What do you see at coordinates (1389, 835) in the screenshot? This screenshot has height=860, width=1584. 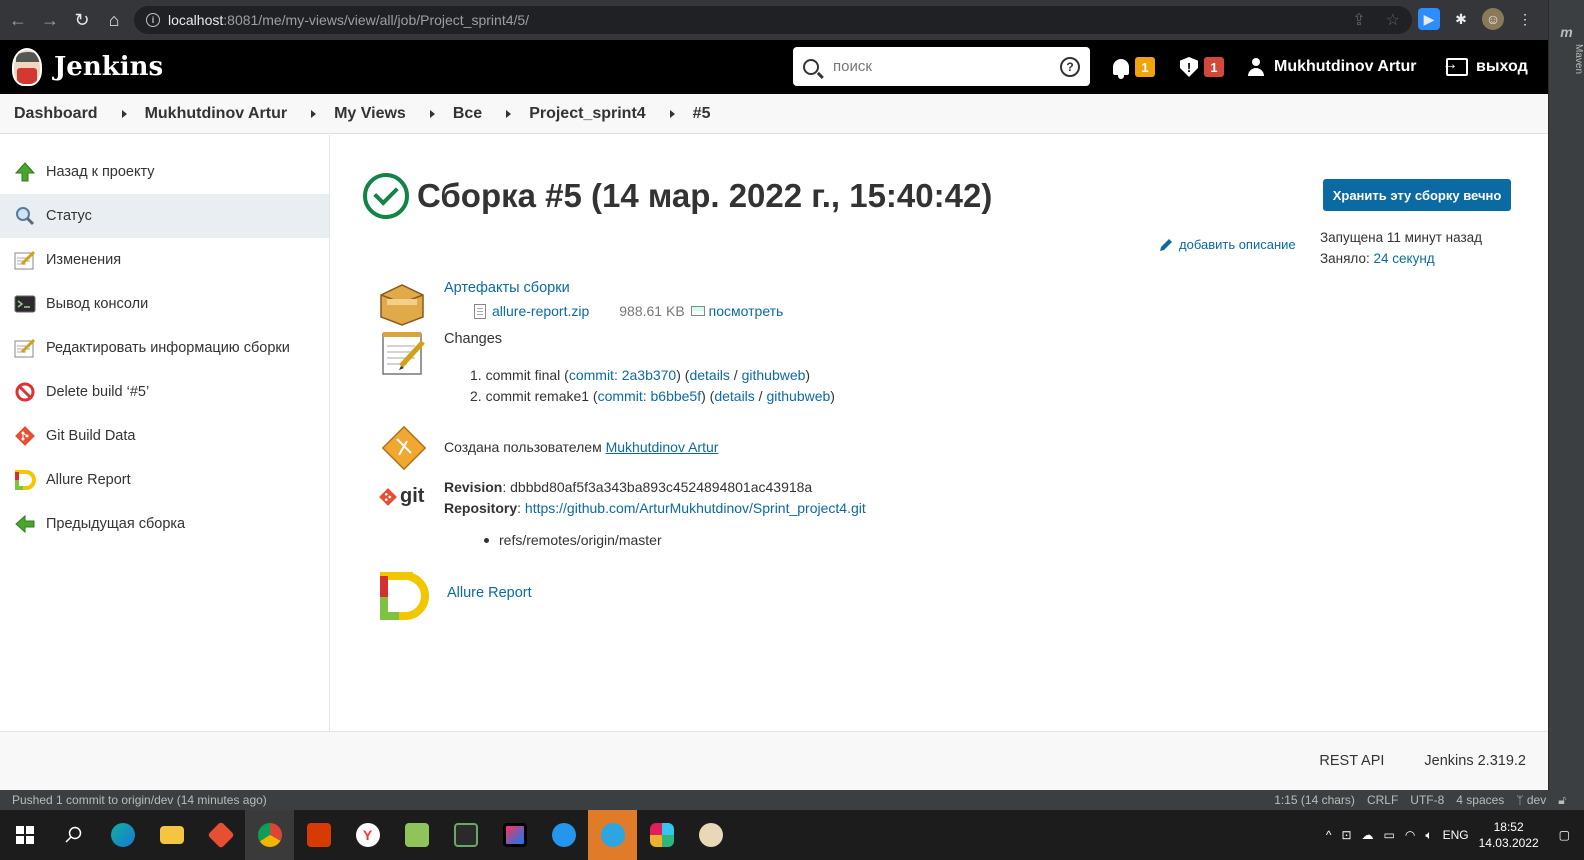 I see `battery-icon: ▭` at bounding box center [1389, 835].